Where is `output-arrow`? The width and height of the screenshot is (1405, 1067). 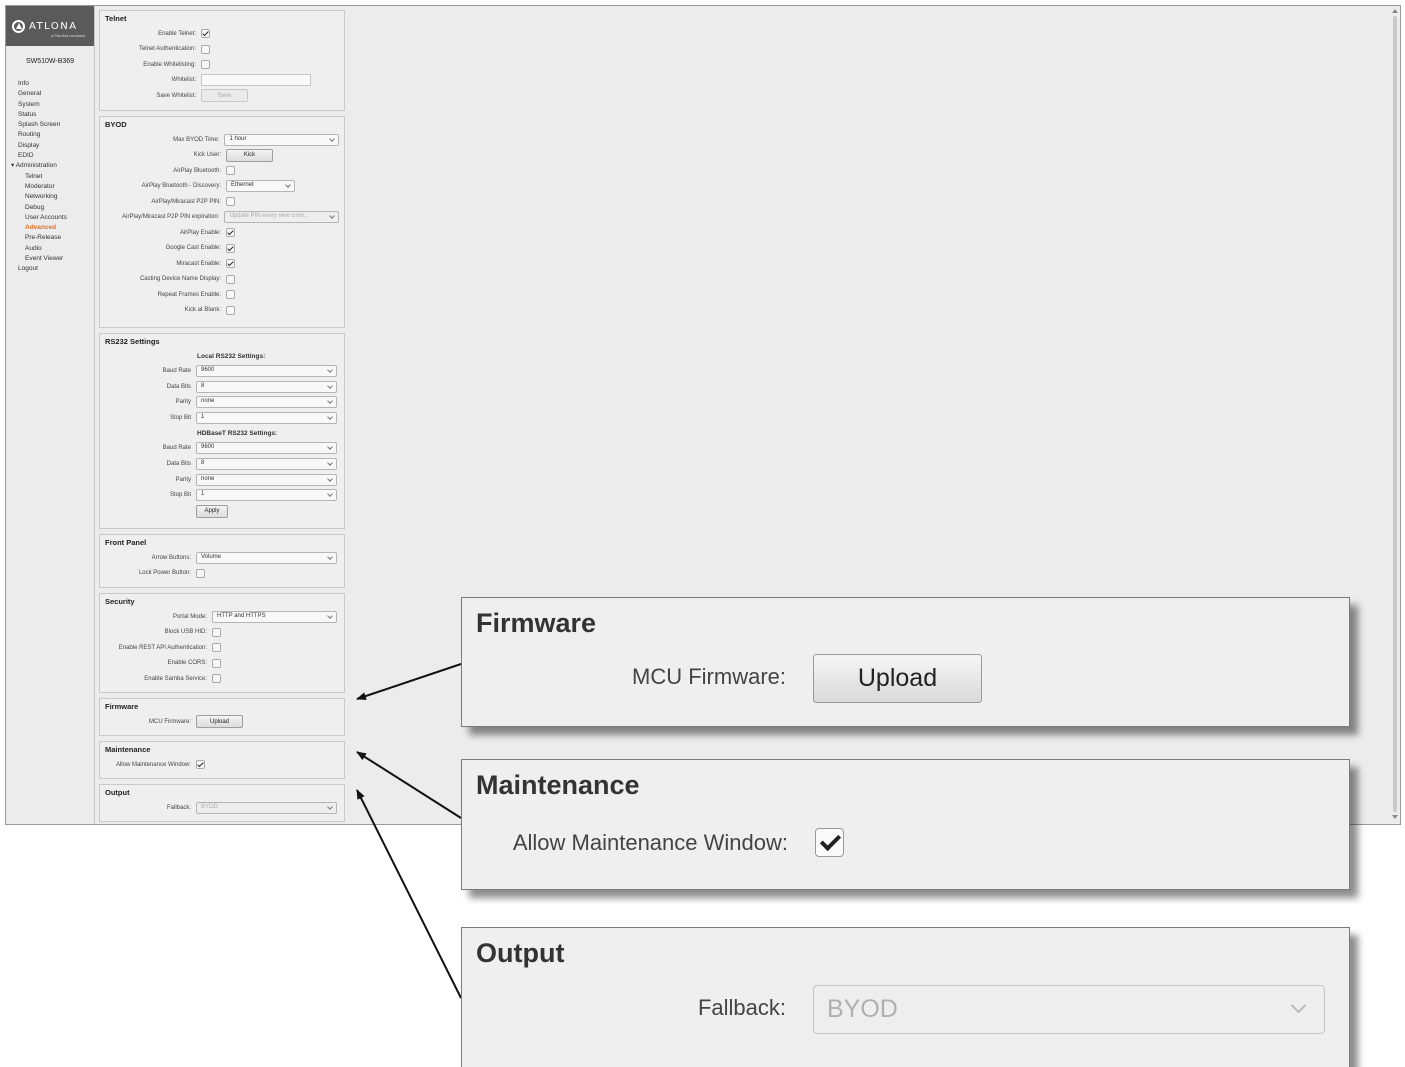
output-arrow is located at coordinates (409, 894).